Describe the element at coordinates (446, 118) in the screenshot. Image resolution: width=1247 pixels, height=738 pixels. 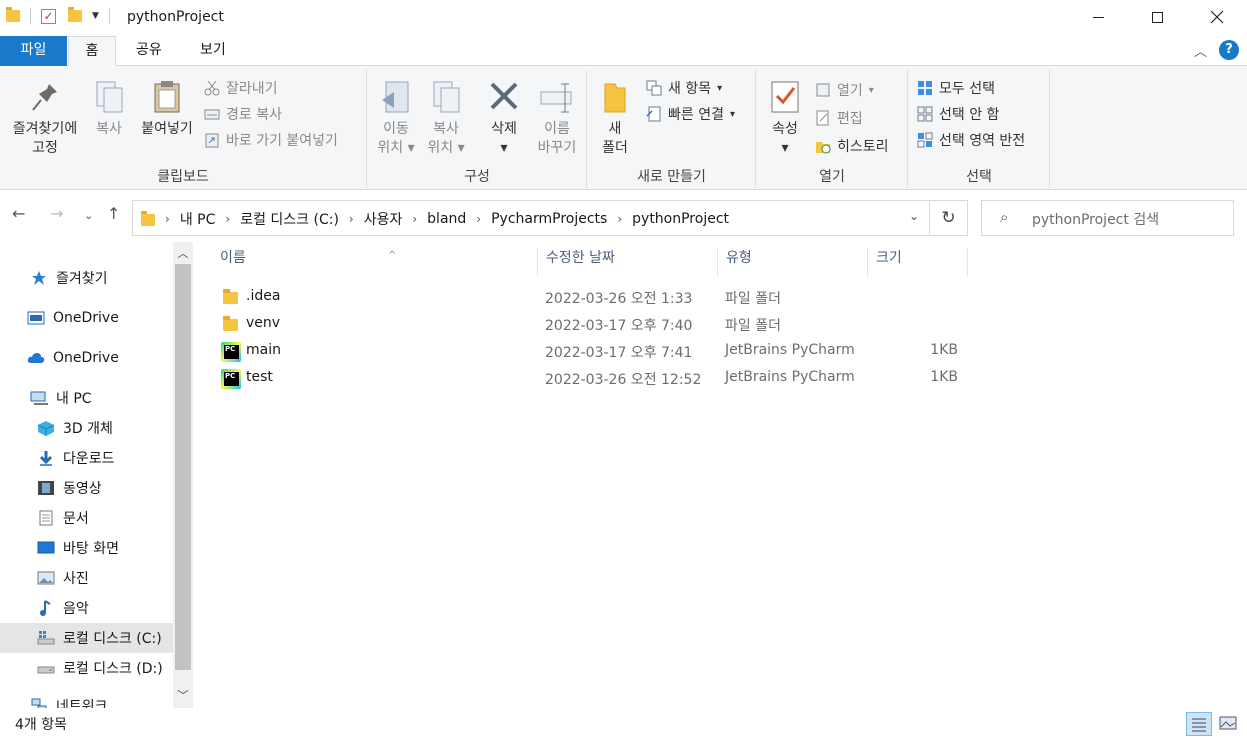
I see `copy-to-button: 복사 위치 ▾` at that location.